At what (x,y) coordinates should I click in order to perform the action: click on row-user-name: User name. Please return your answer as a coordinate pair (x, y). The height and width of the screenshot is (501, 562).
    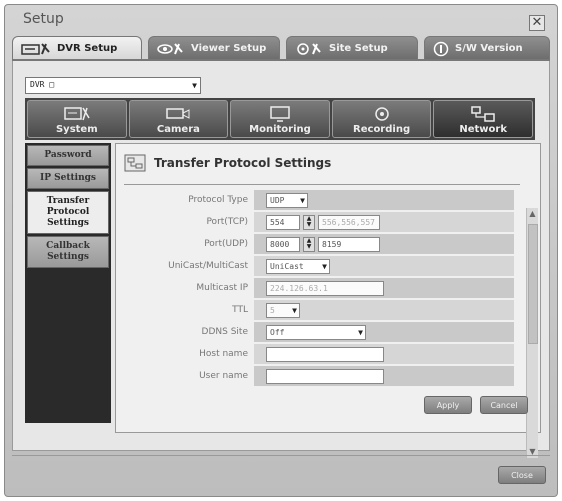
    Looking at the image, I should click on (319, 376).